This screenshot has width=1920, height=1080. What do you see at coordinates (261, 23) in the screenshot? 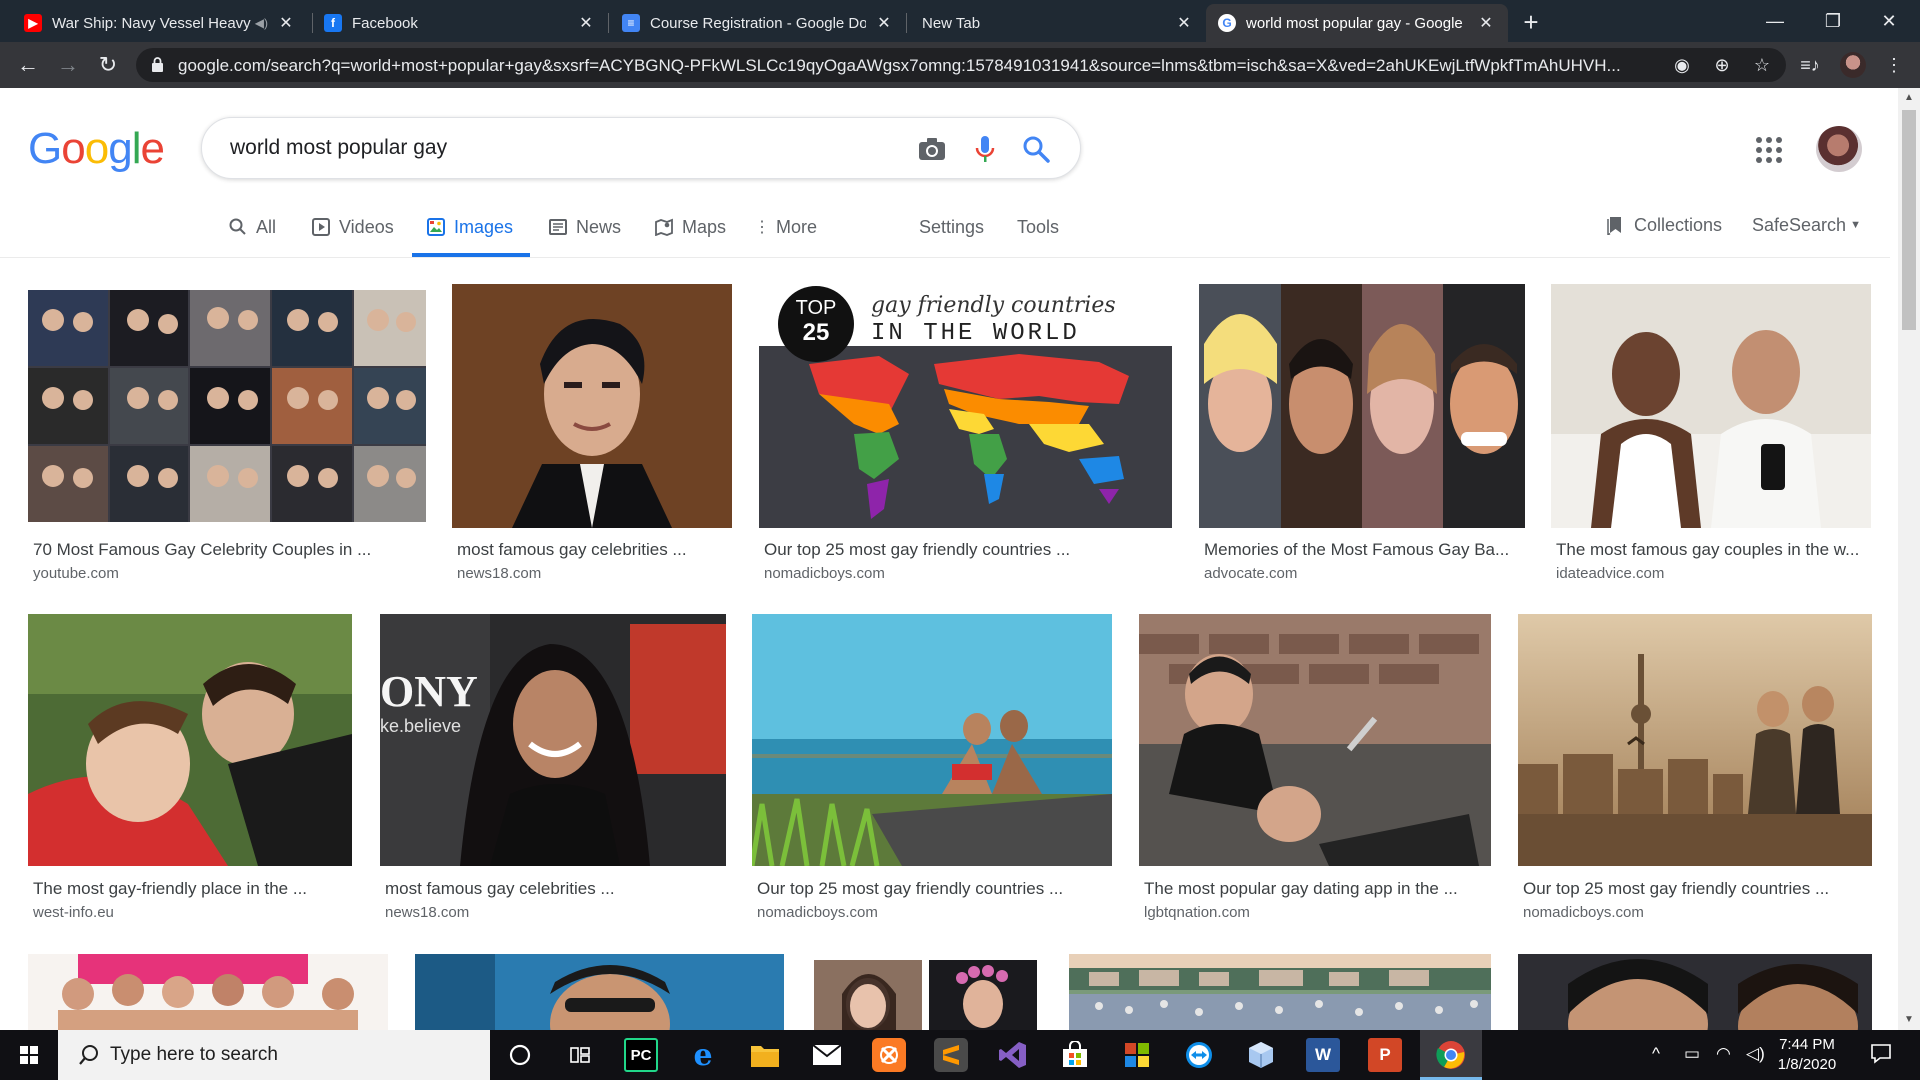
I see `audio-playing-icon: ◀)` at bounding box center [261, 23].